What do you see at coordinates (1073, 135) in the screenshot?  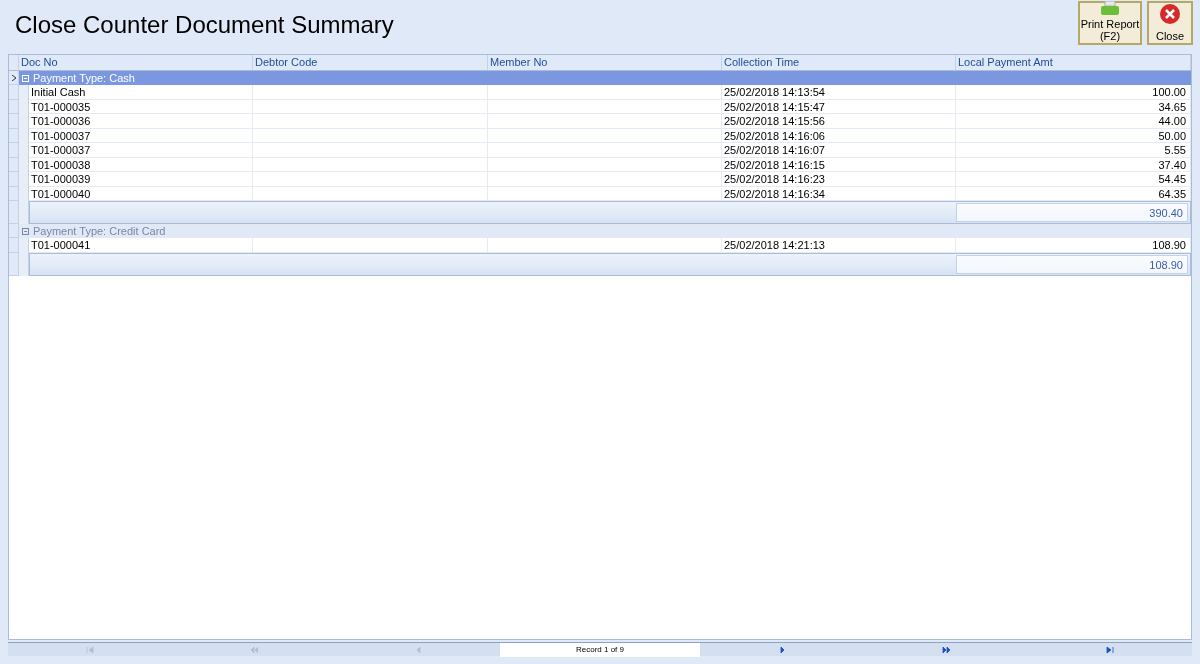 I see `table-cell: 50.00` at bounding box center [1073, 135].